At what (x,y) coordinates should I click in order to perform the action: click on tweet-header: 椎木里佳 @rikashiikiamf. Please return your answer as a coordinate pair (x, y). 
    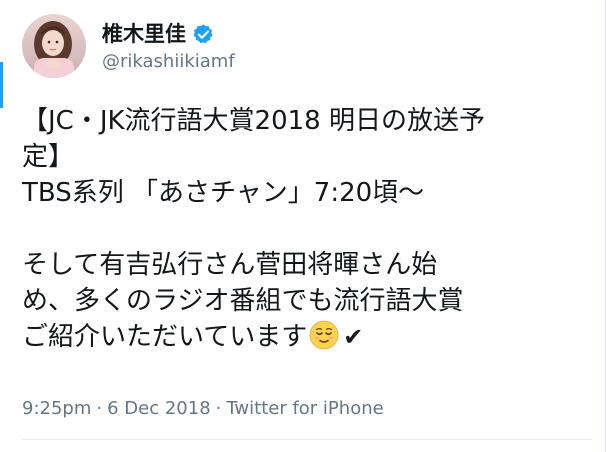
    Looking at the image, I should click on (128, 46).